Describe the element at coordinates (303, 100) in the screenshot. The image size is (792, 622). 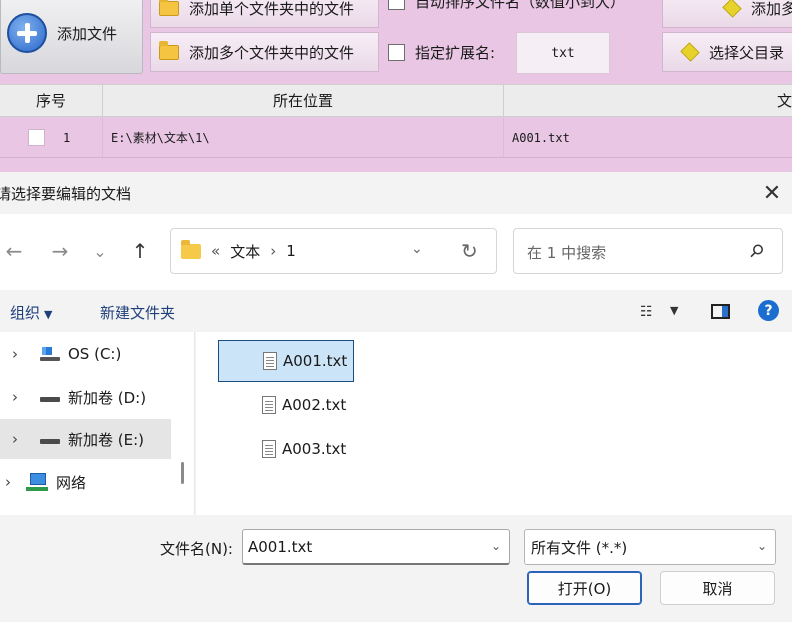
I see `header-location: 所在位置` at that location.